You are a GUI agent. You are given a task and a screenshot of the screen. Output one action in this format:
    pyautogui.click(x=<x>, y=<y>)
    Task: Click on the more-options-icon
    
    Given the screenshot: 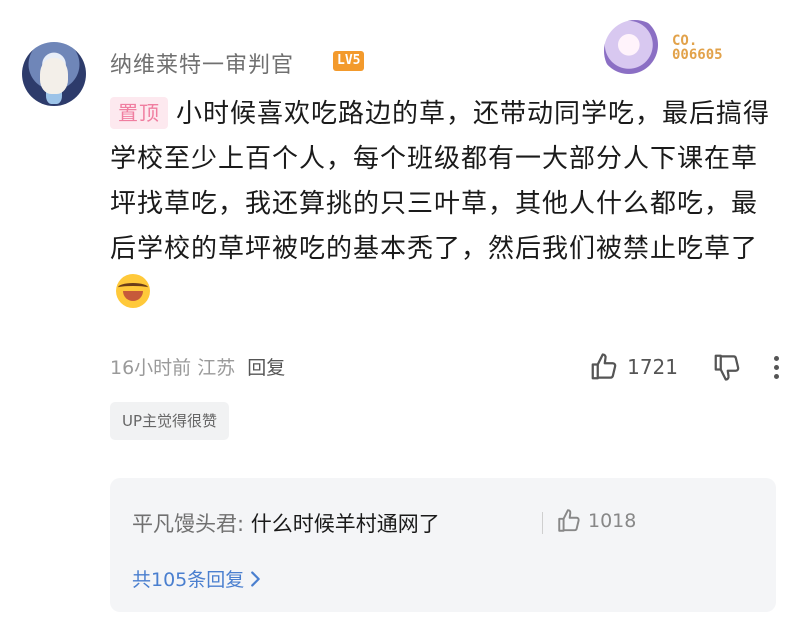 What is the action you would take?
    pyautogui.click(x=777, y=367)
    